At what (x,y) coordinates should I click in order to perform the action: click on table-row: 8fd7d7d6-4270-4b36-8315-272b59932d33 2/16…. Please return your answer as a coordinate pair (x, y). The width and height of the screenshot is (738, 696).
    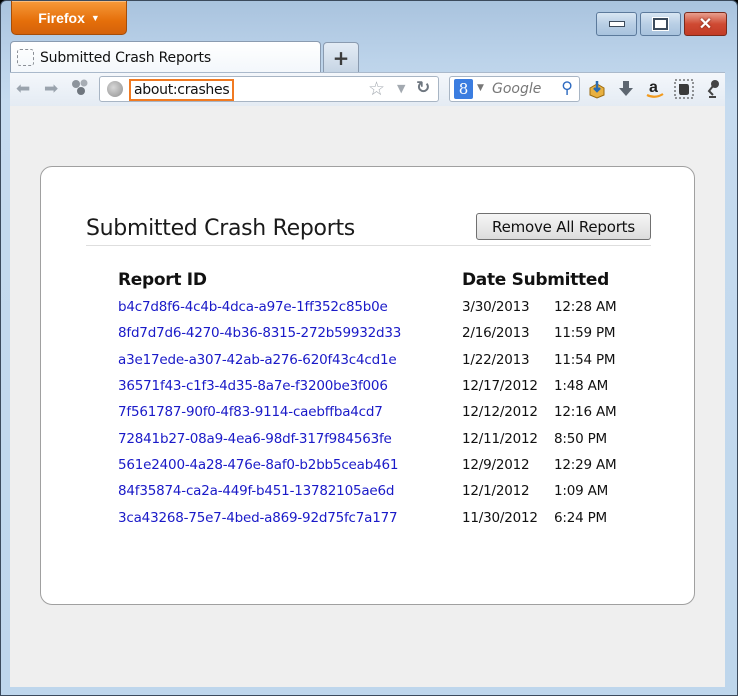
    Looking at the image, I should click on (367, 333).